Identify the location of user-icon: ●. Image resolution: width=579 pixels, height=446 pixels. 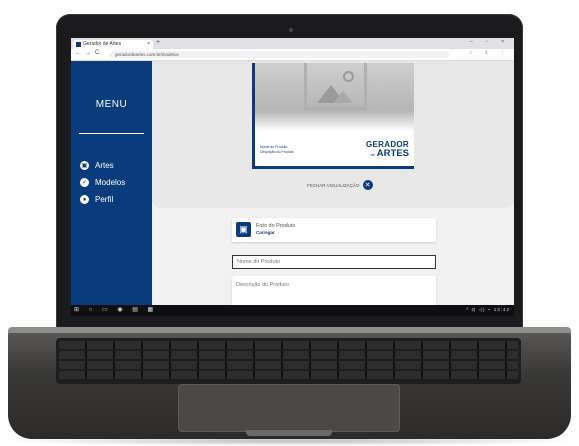
(84, 199).